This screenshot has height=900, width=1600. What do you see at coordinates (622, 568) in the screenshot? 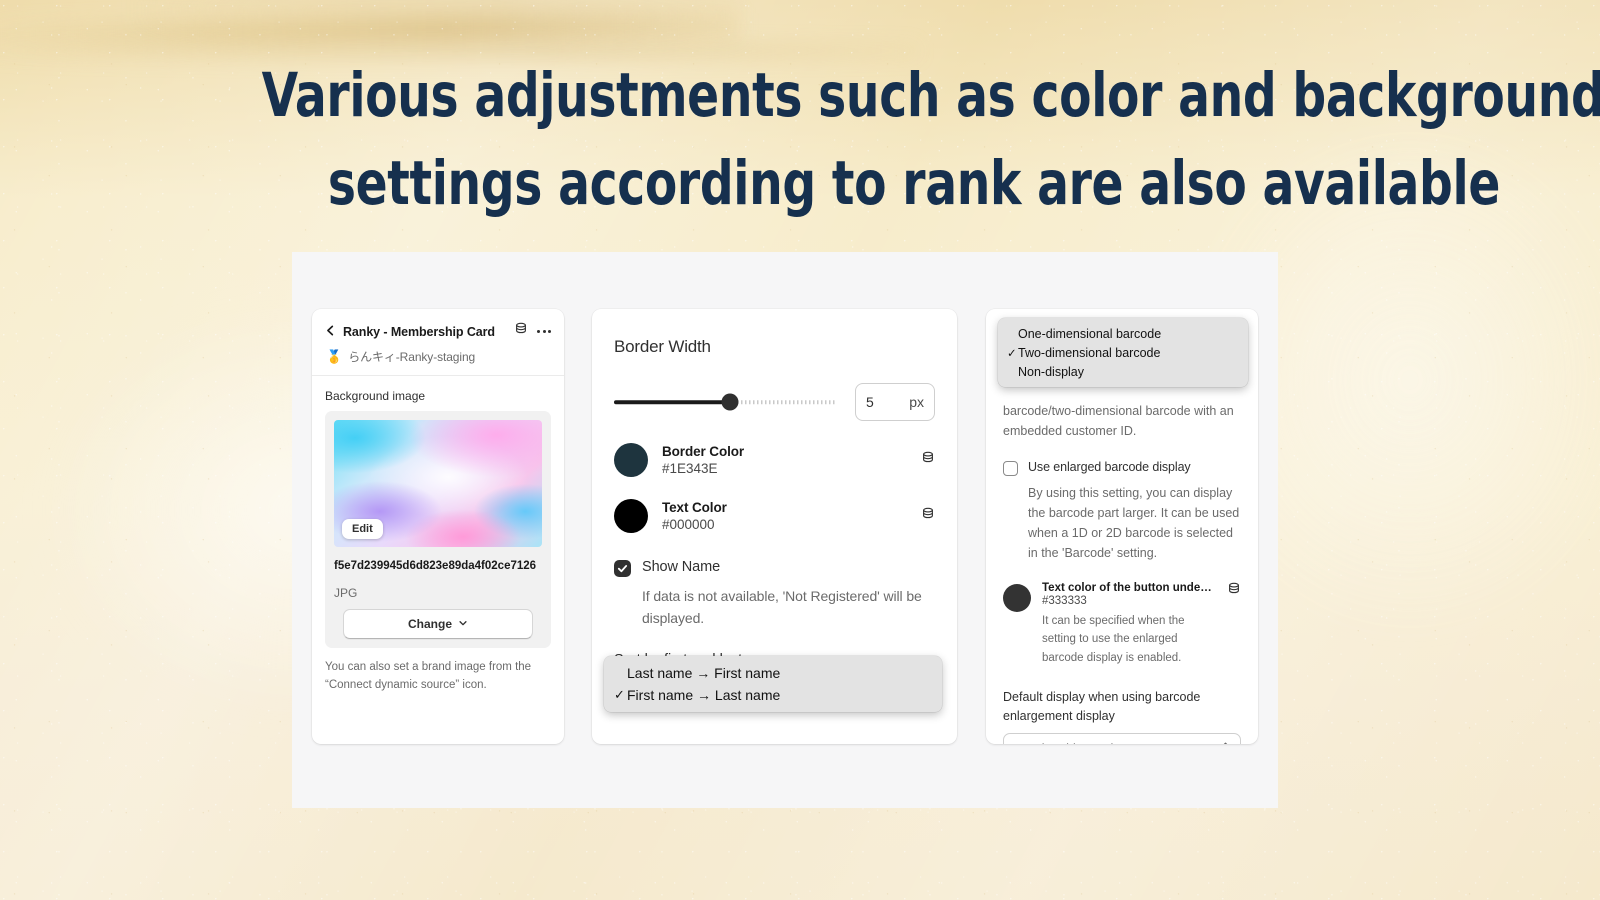
I see `checkbox-checked-icon` at bounding box center [622, 568].